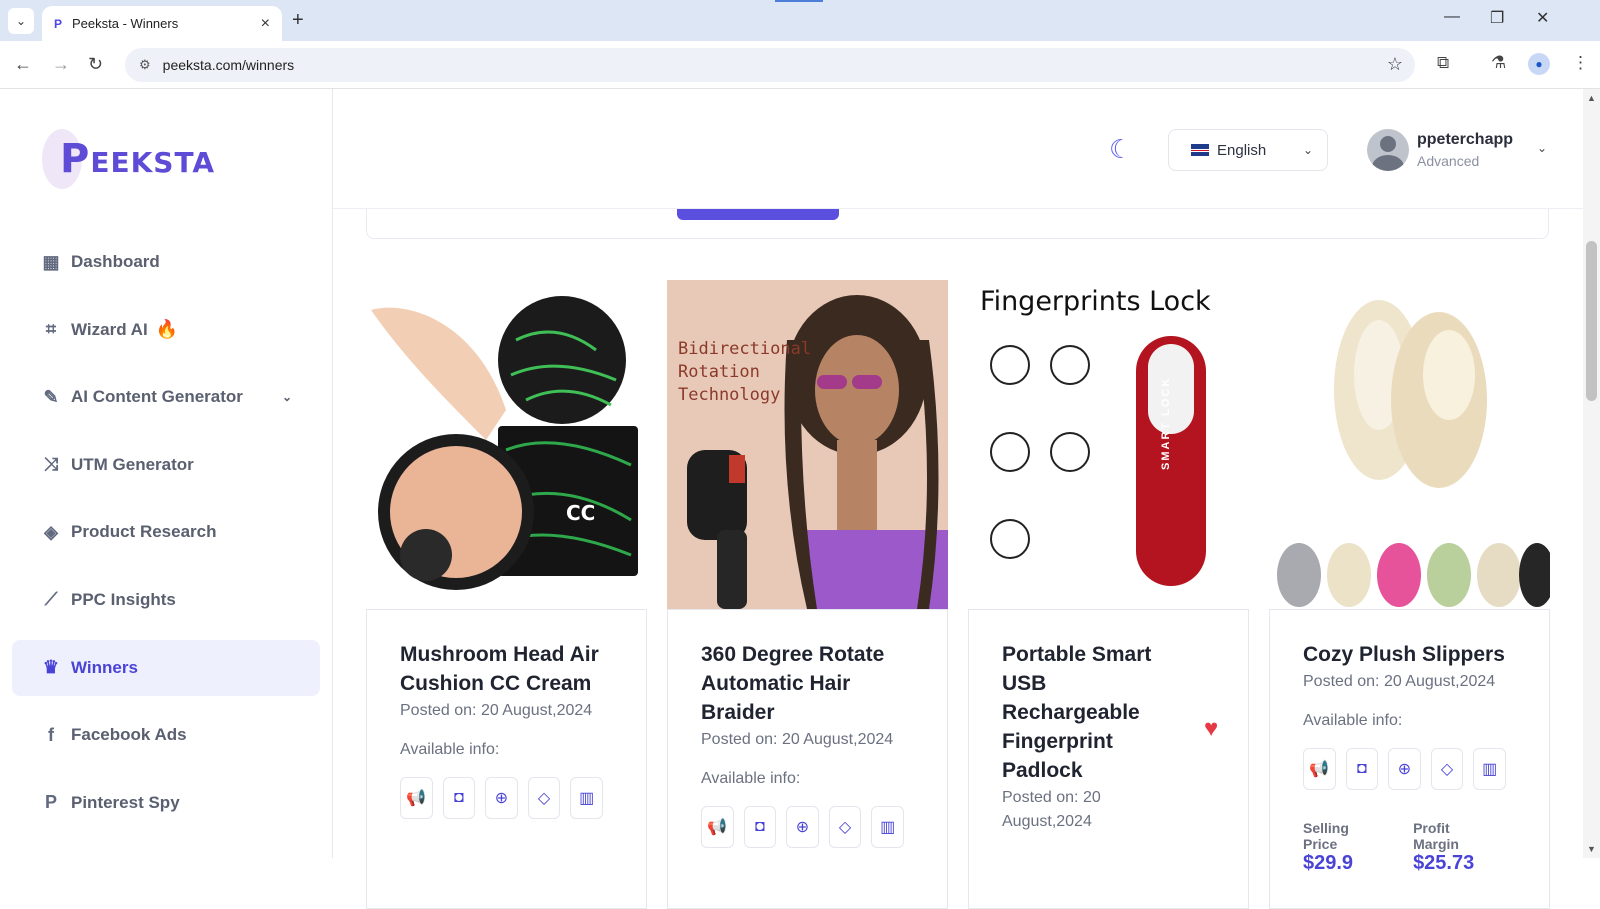 The height and width of the screenshot is (909, 1600). Describe the element at coordinates (1591, 98) in the screenshot. I see `scroll-up-icon: ▲` at that location.